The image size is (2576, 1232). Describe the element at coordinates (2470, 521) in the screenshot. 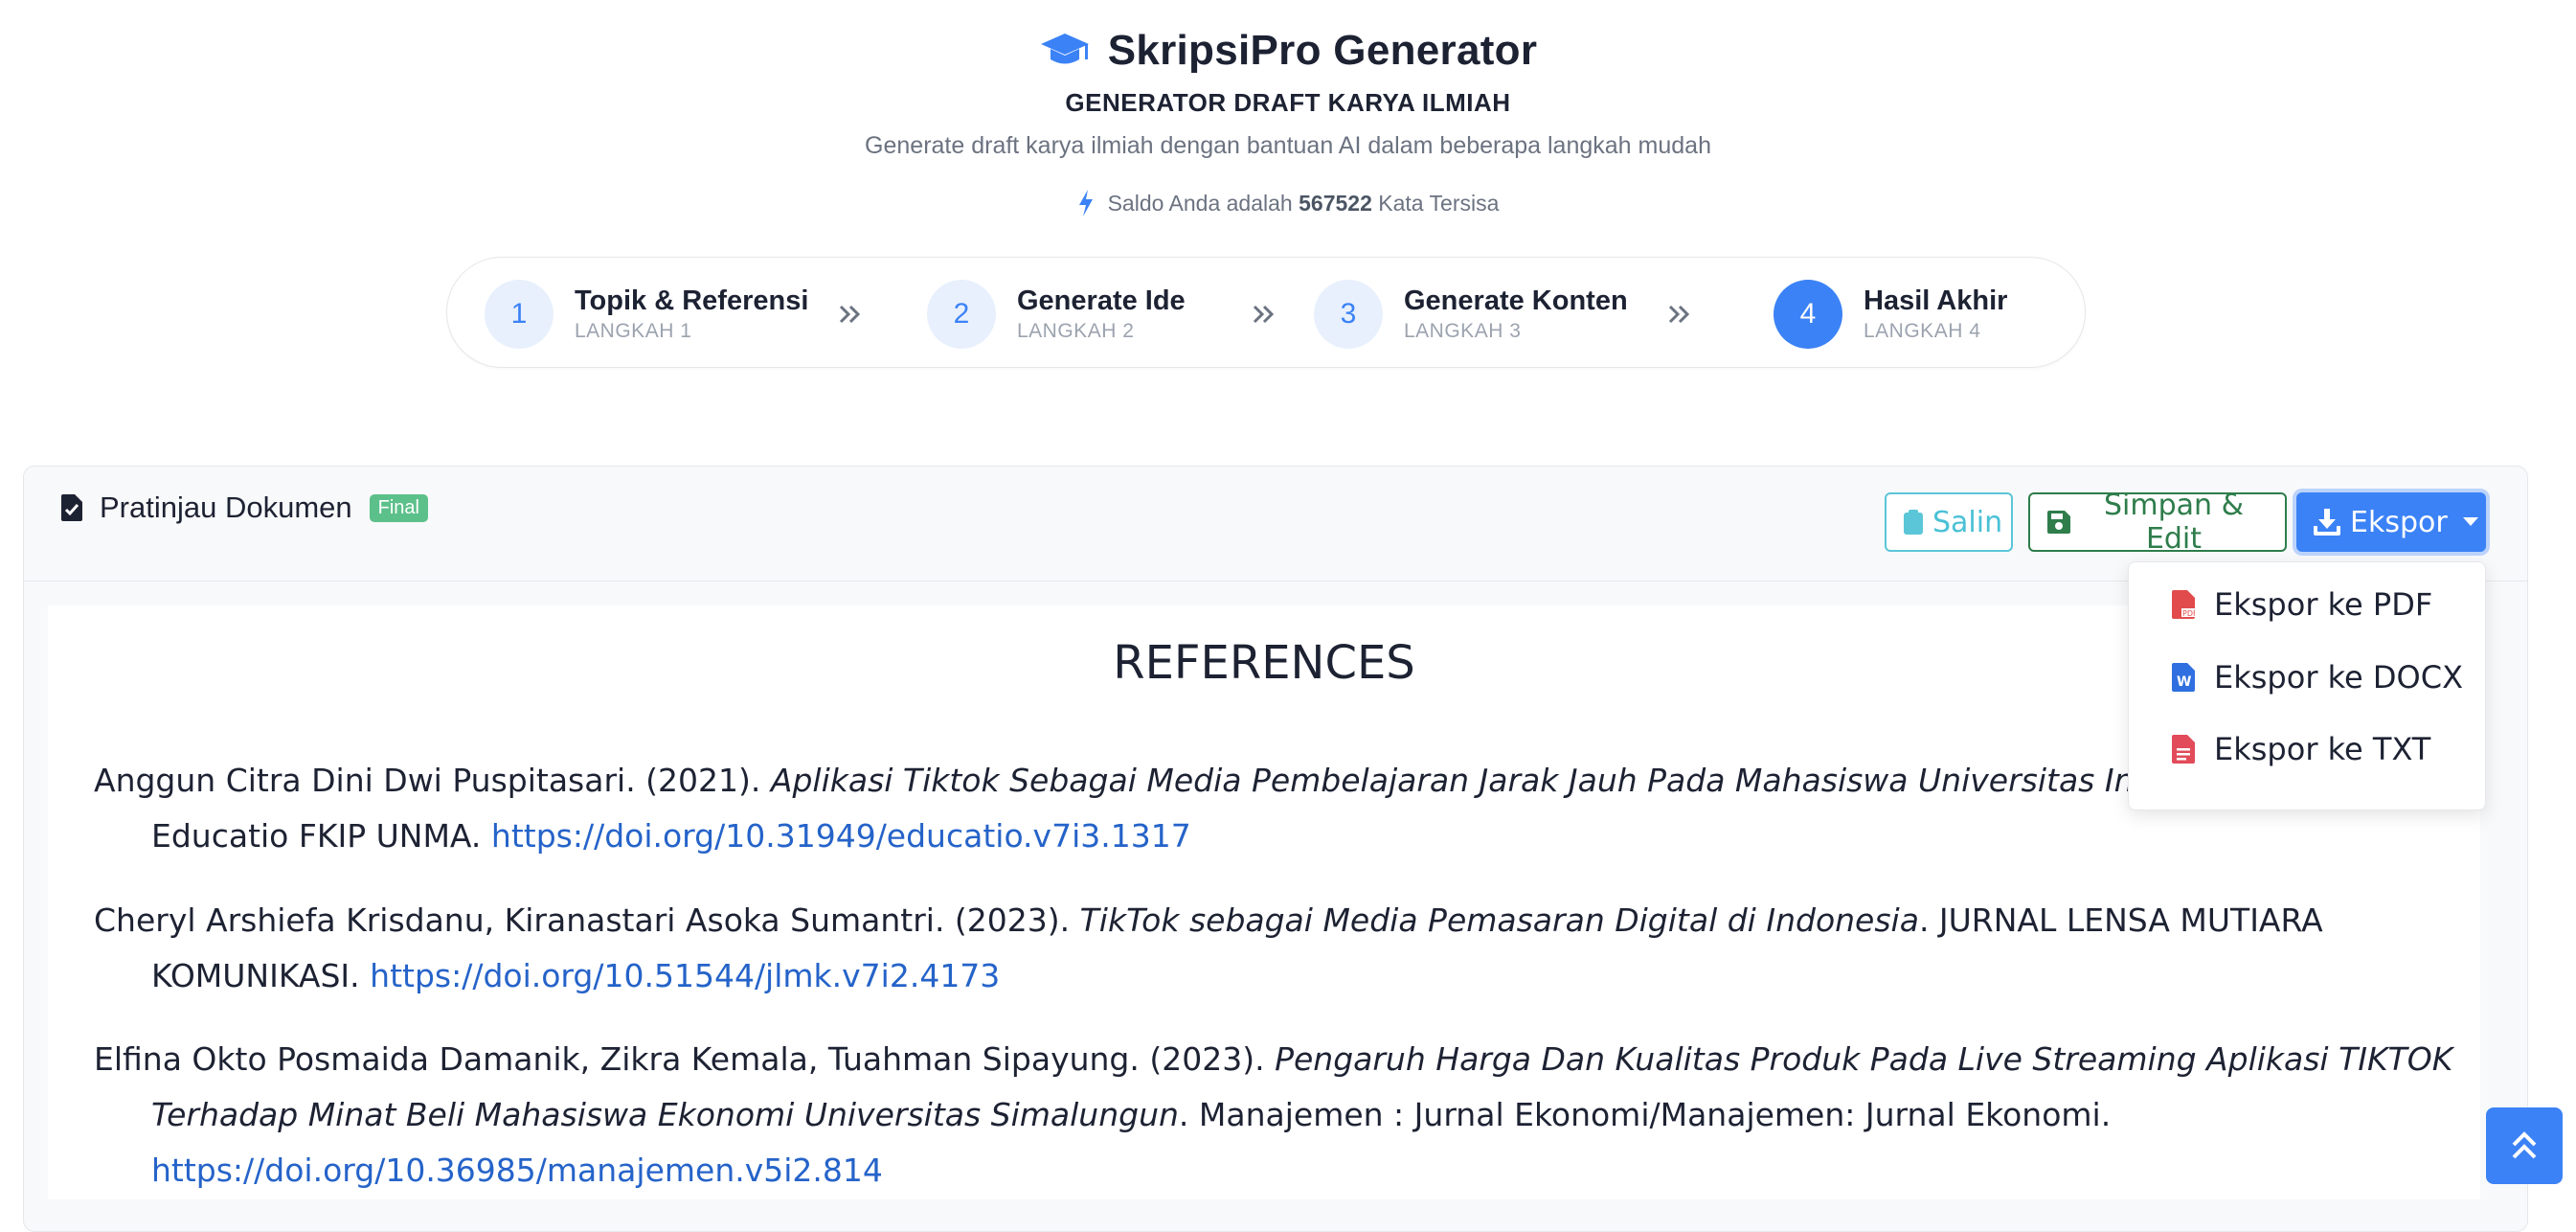

I see `caret-down-icon` at that location.